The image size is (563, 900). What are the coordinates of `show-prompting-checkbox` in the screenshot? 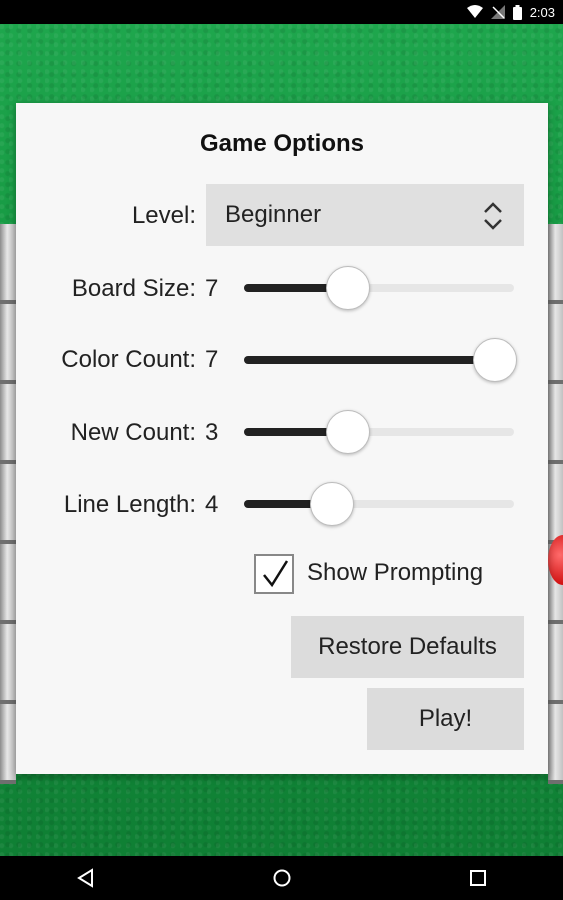 It's located at (274, 574).